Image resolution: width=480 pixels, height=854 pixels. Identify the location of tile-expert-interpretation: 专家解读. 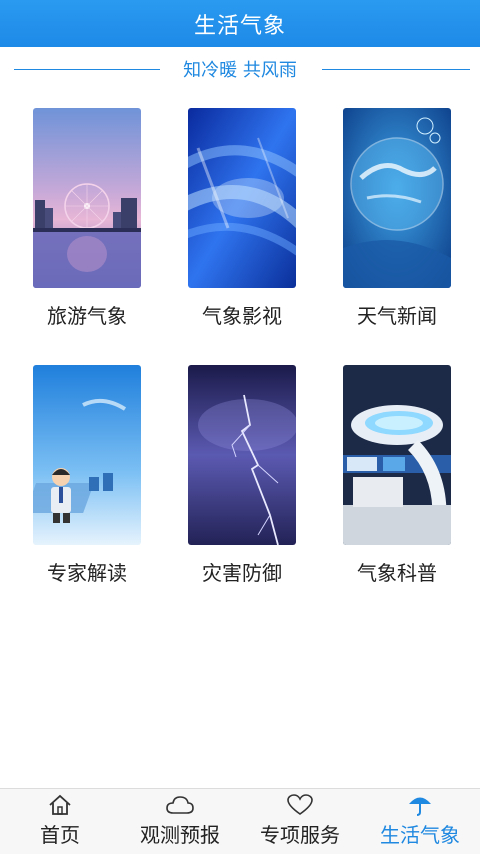
(87, 475).